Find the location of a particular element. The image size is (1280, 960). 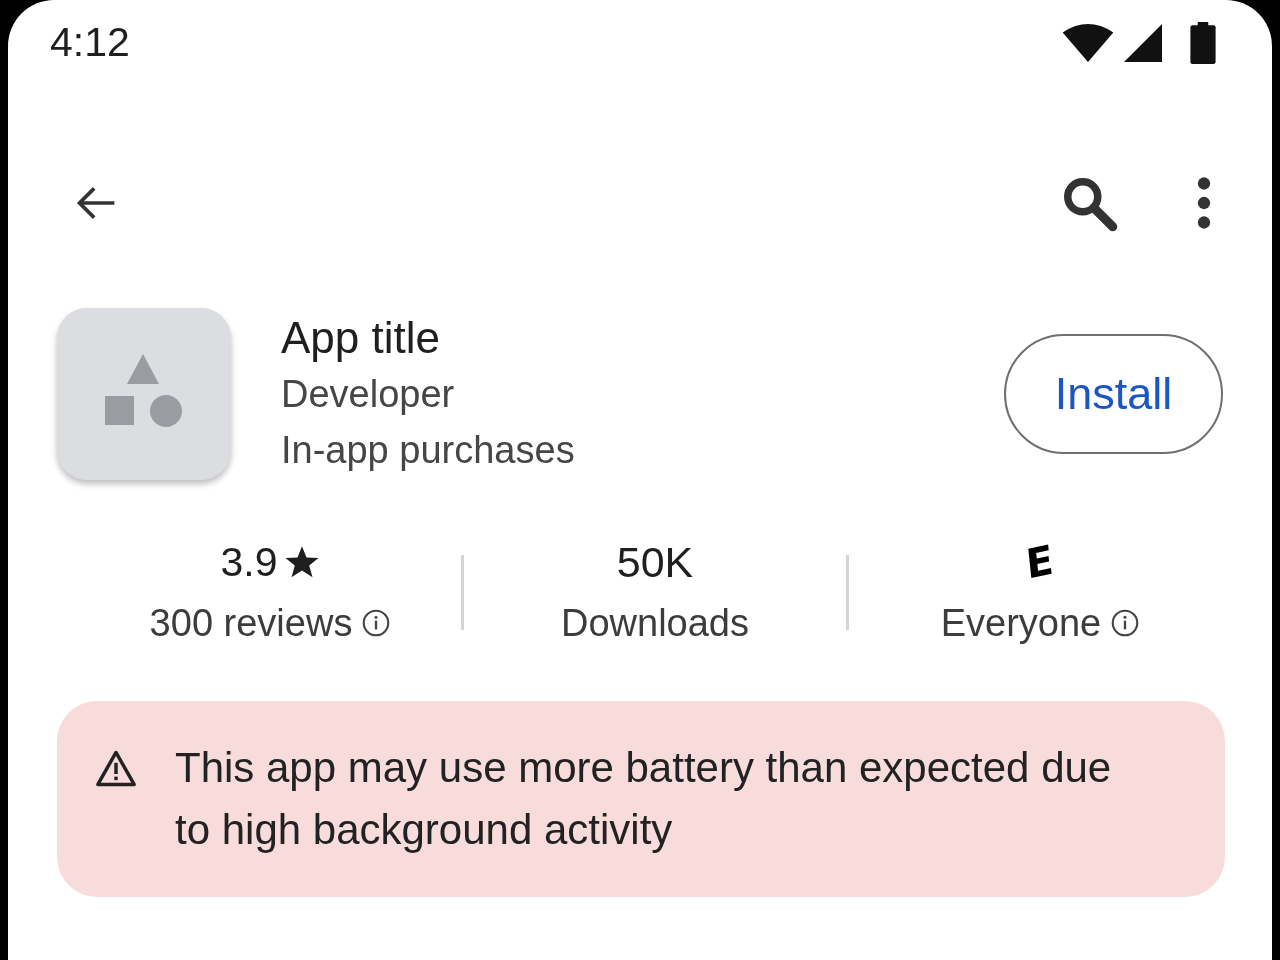

app-title: App title is located at coordinates (361, 338).